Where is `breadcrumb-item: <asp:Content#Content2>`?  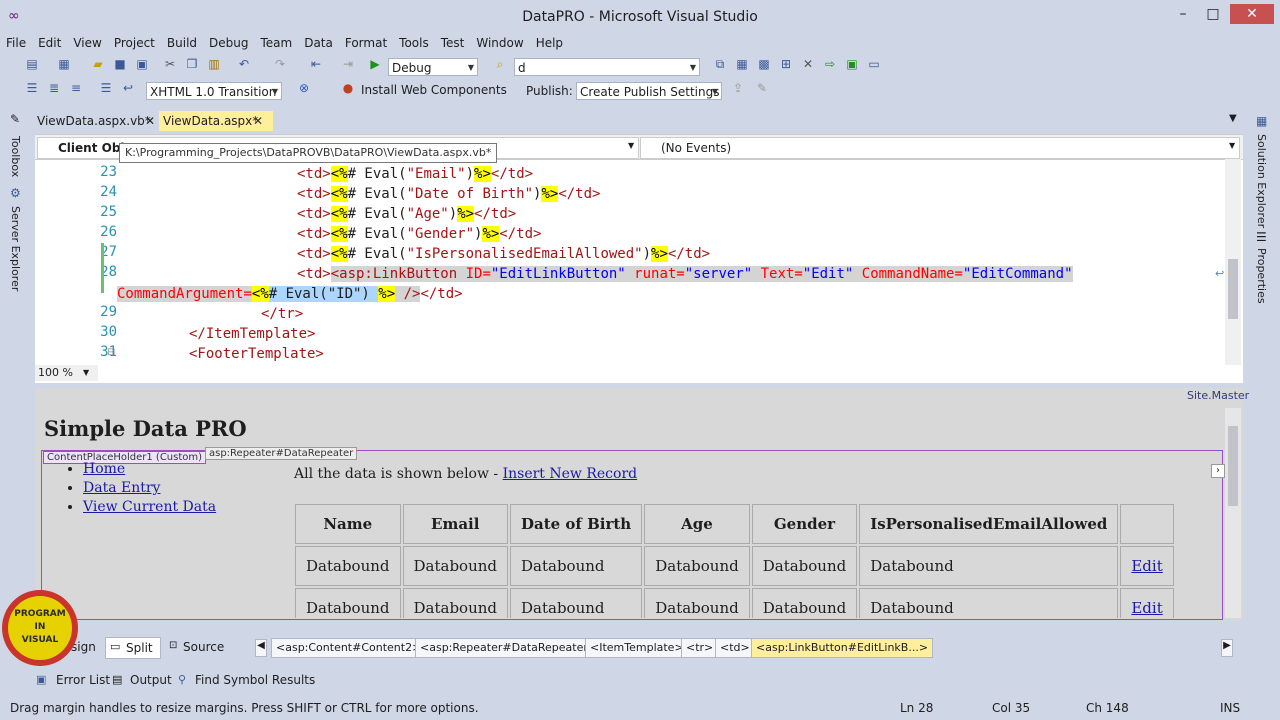 breadcrumb-item: <asp:Content#Content2> is located at coordinates (349, 648).